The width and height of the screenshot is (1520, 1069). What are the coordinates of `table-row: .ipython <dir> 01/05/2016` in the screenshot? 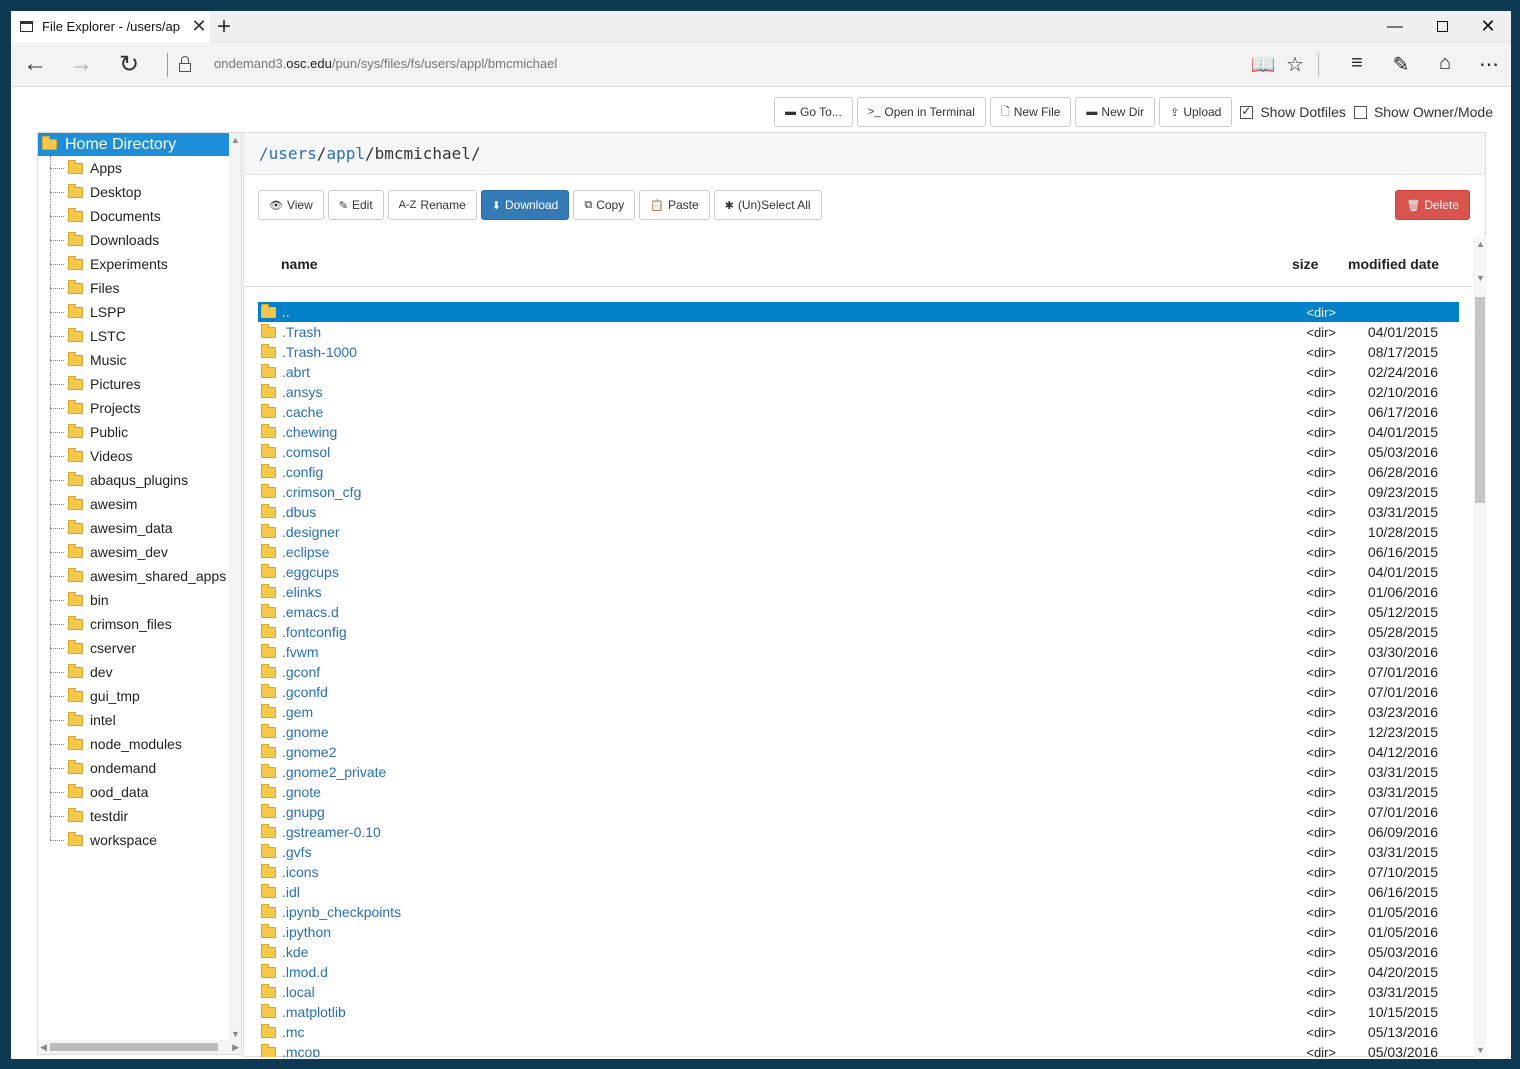 It's located at (858, 932).